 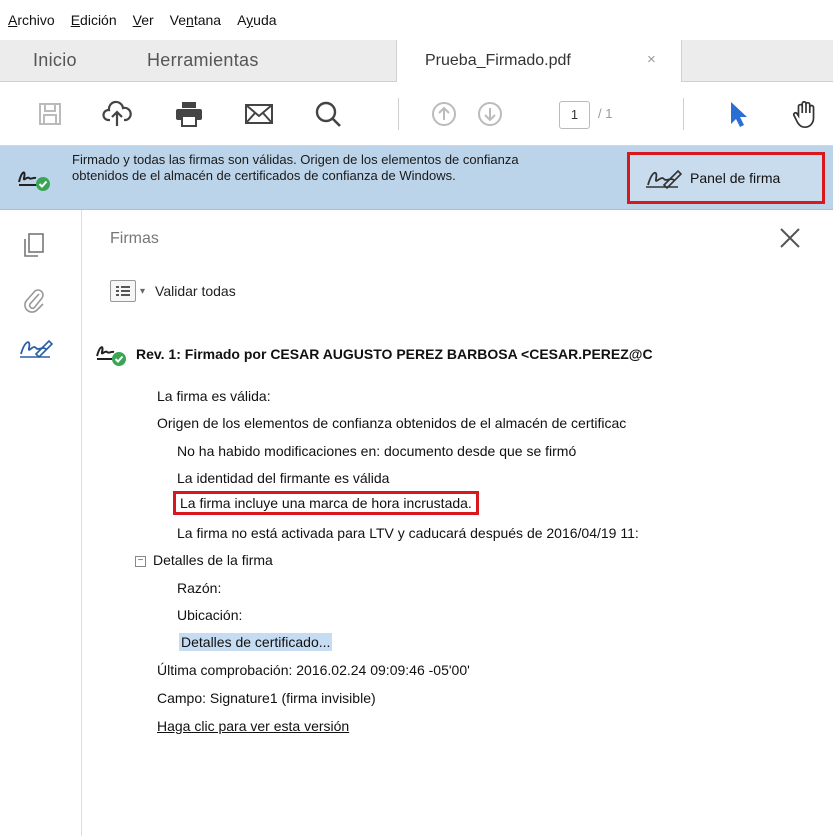 I want to click on signature-details-header: − Detalles de la firma, so click(x=204, y=560).